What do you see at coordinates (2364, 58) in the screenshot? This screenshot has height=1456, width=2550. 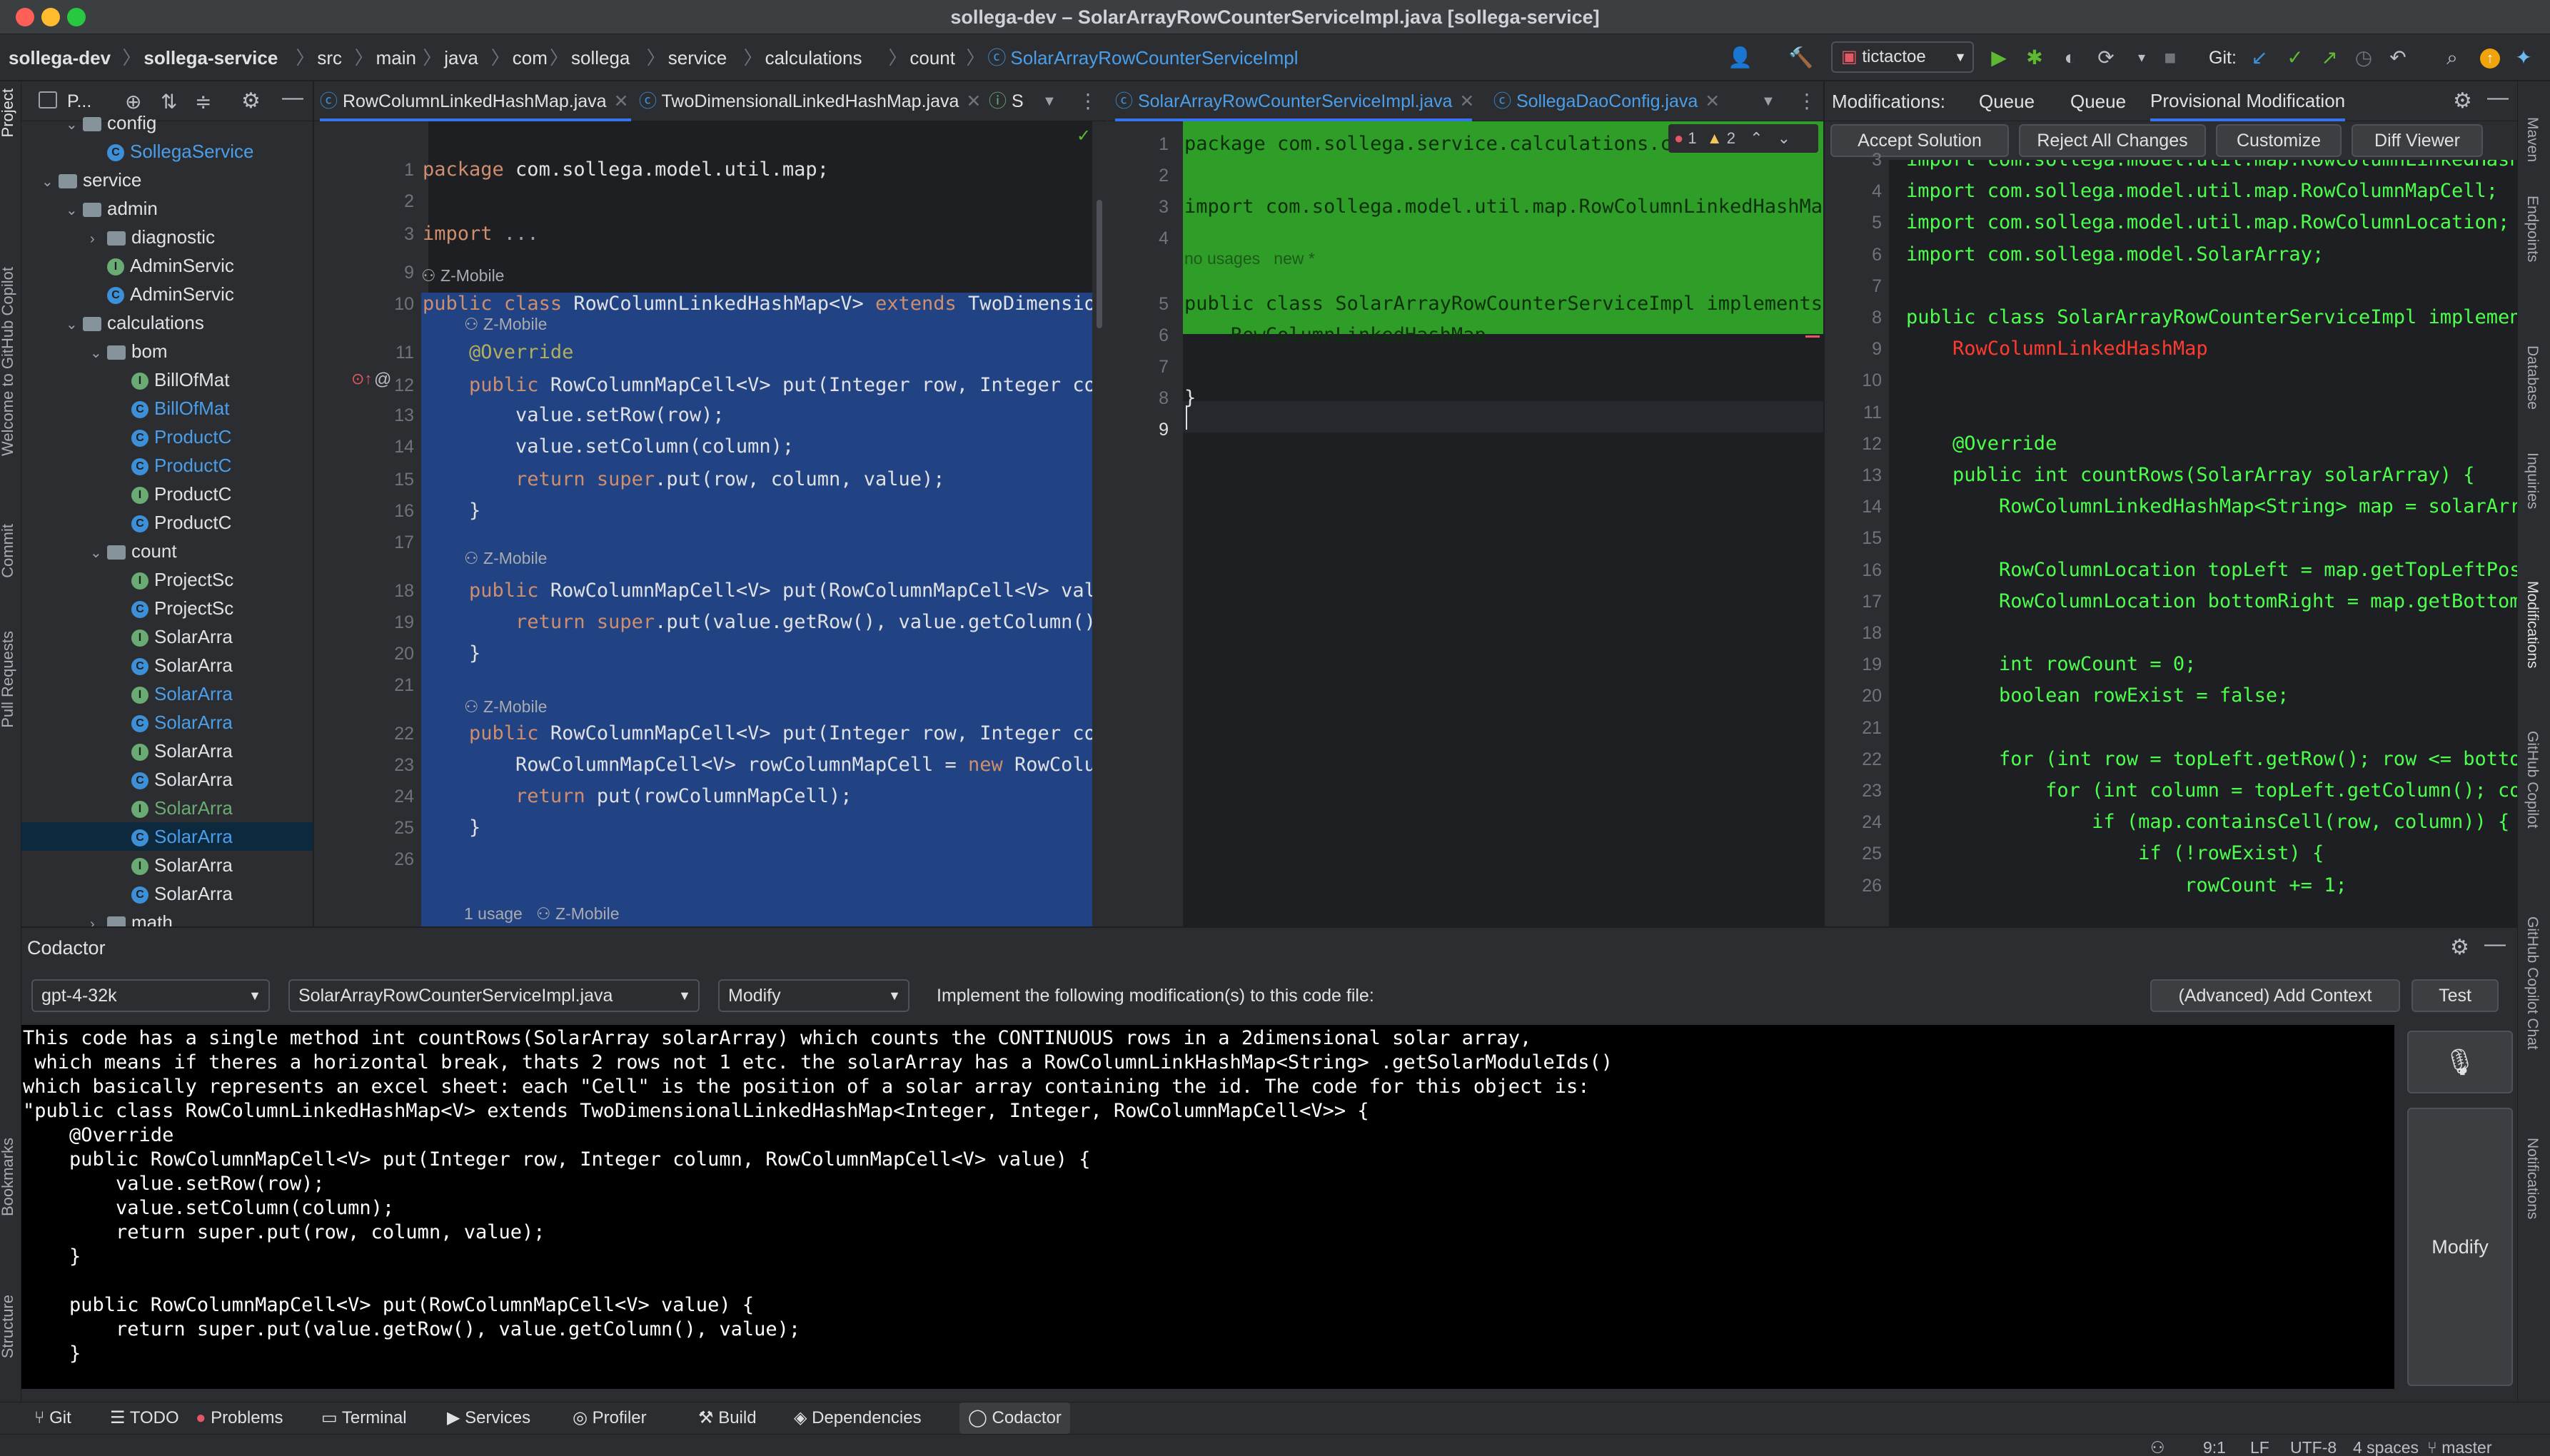 I see `git-history-icon: ◷` at bounding box center [2364, 58].